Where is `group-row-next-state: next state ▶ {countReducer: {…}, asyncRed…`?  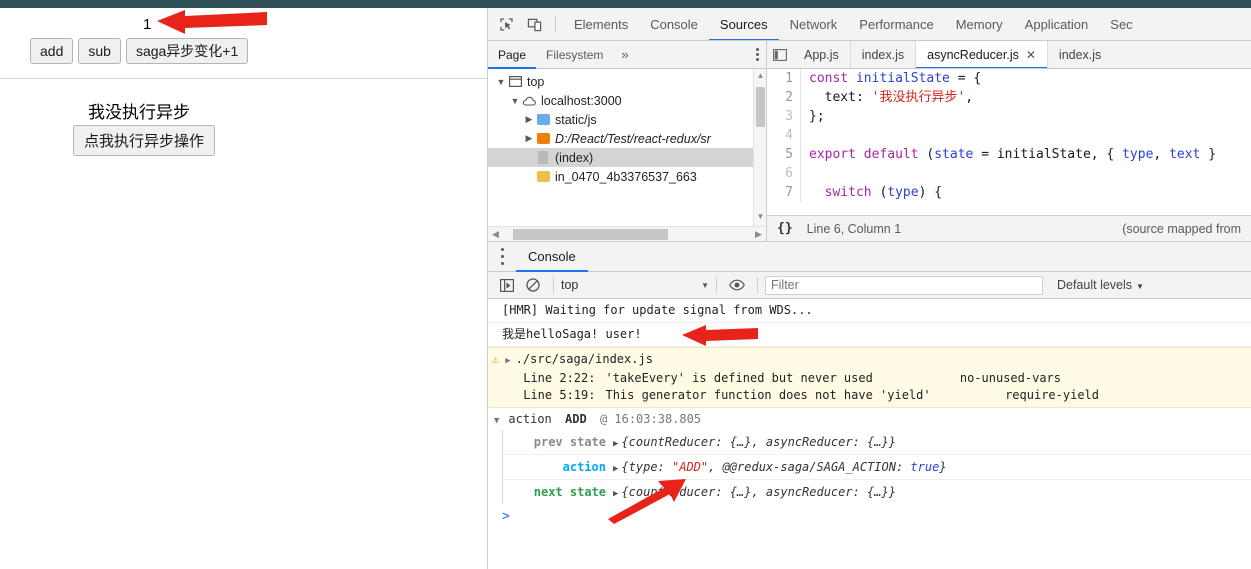
group-row-next-state: next state ▶ {countReducer: {…}, asyncRed… is located at coordinates (877, 492).